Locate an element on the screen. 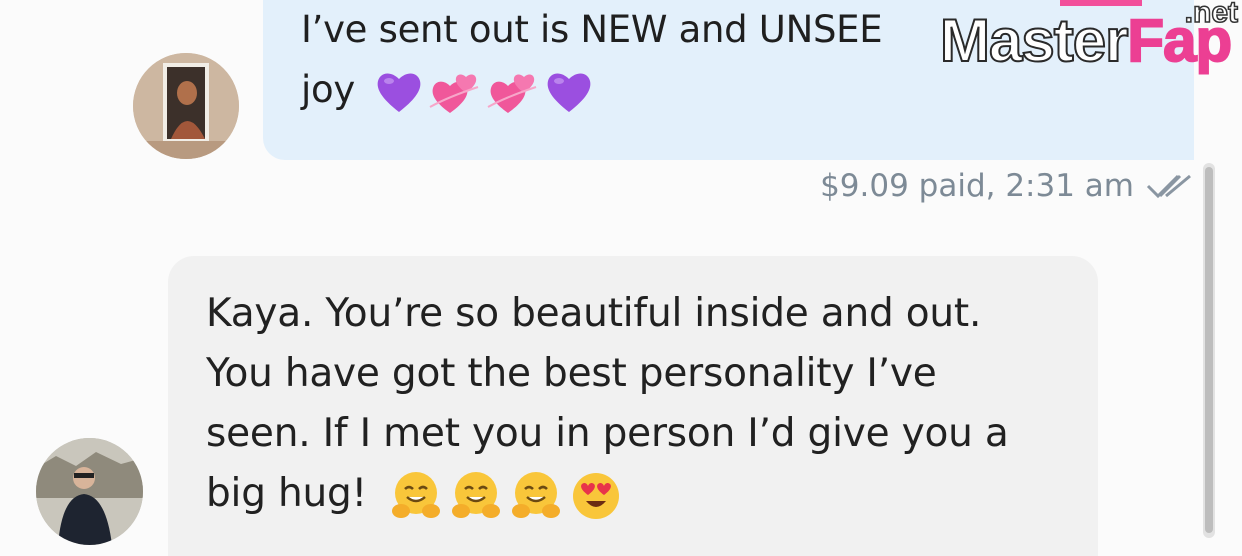 Image resolution: width=1242 pixels, height=556 pixels. receiver-avatar-image is located at coordinates (89, 491).